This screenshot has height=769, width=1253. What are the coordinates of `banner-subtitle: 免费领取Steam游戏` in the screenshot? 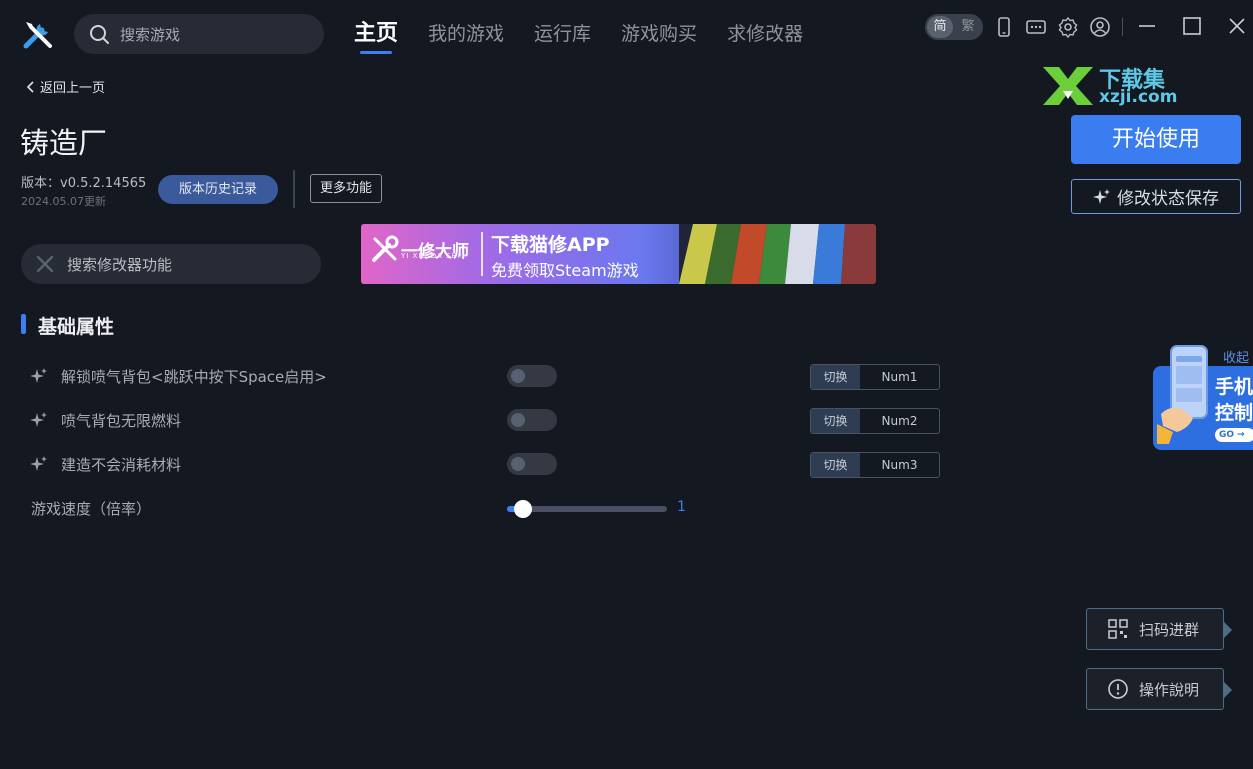 It's located at (565, 270).